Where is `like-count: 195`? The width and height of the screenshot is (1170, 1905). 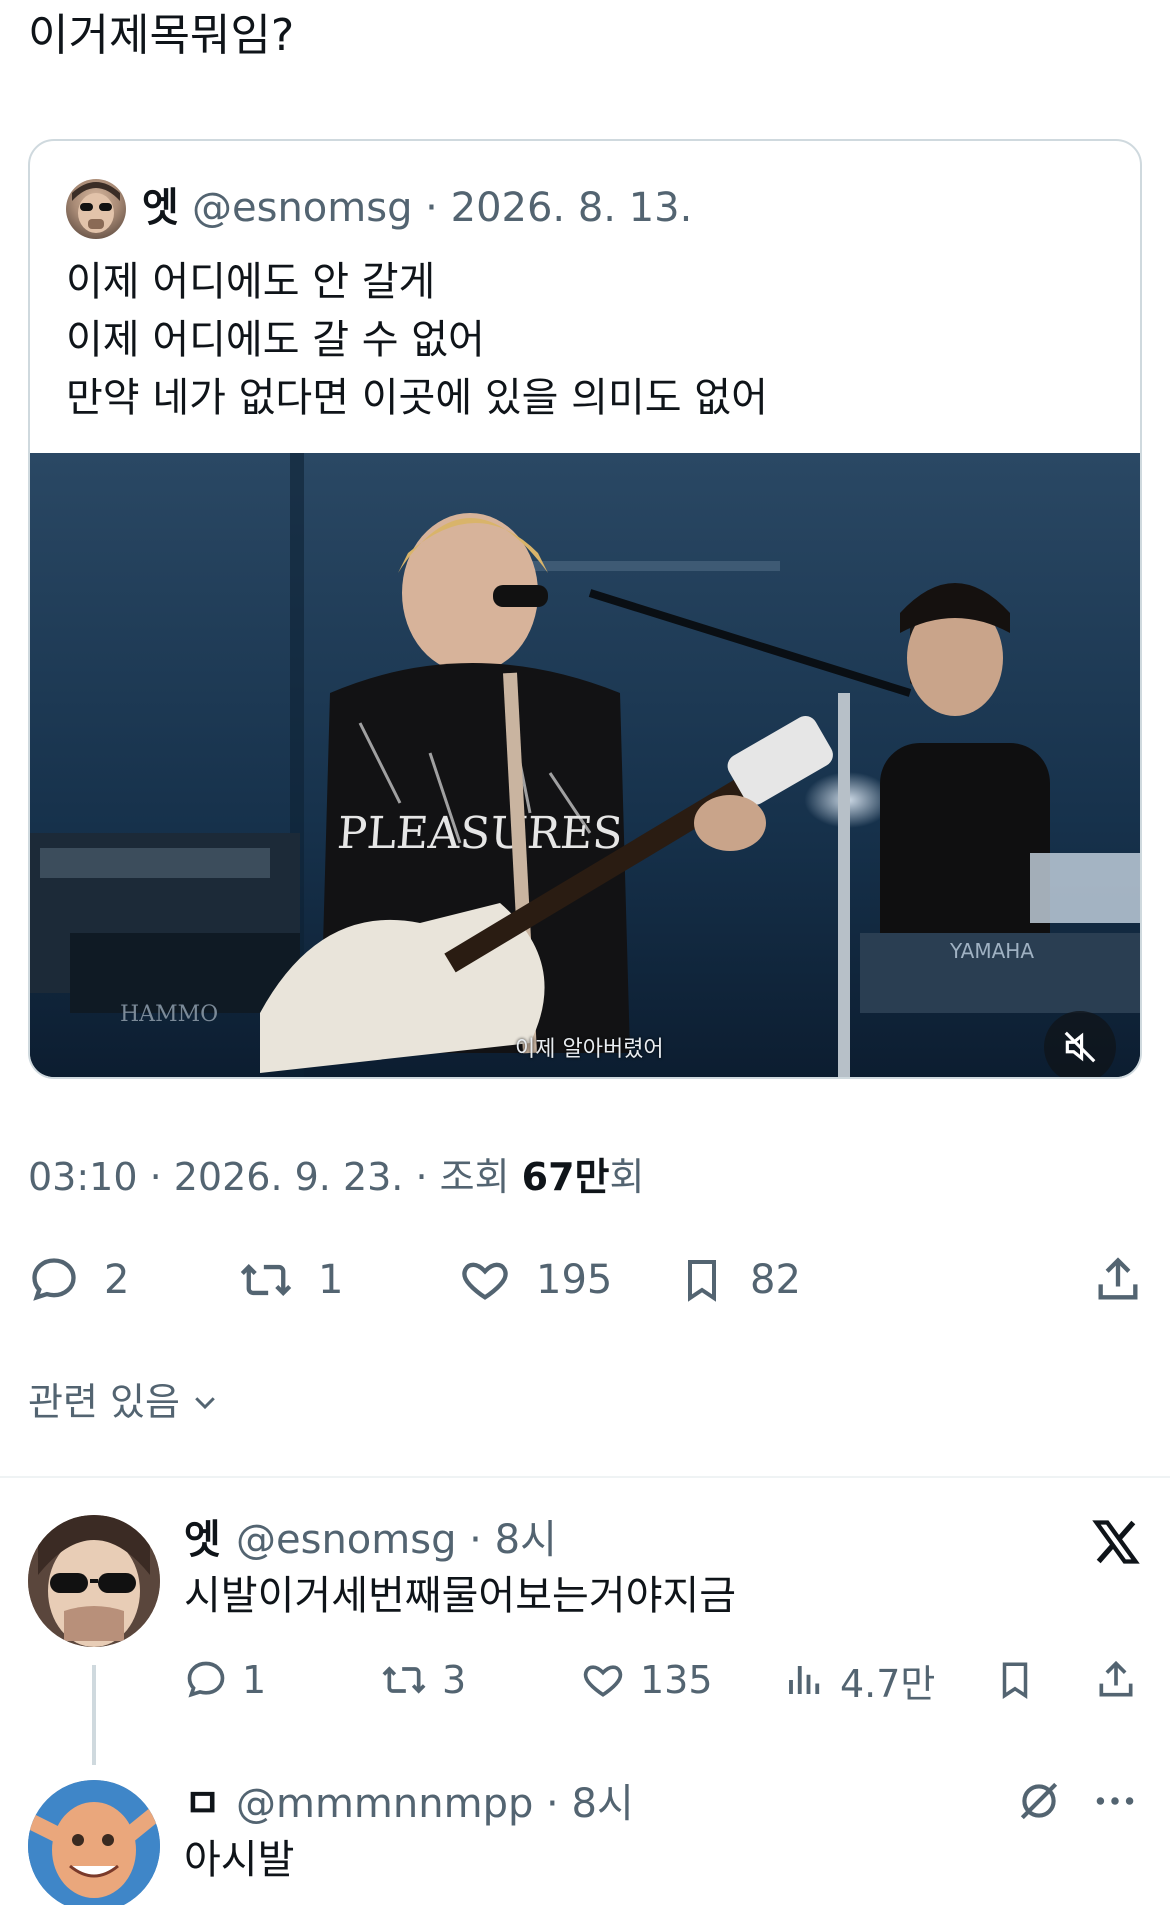
like-count: 195 is located at coordinates (574, 1280).